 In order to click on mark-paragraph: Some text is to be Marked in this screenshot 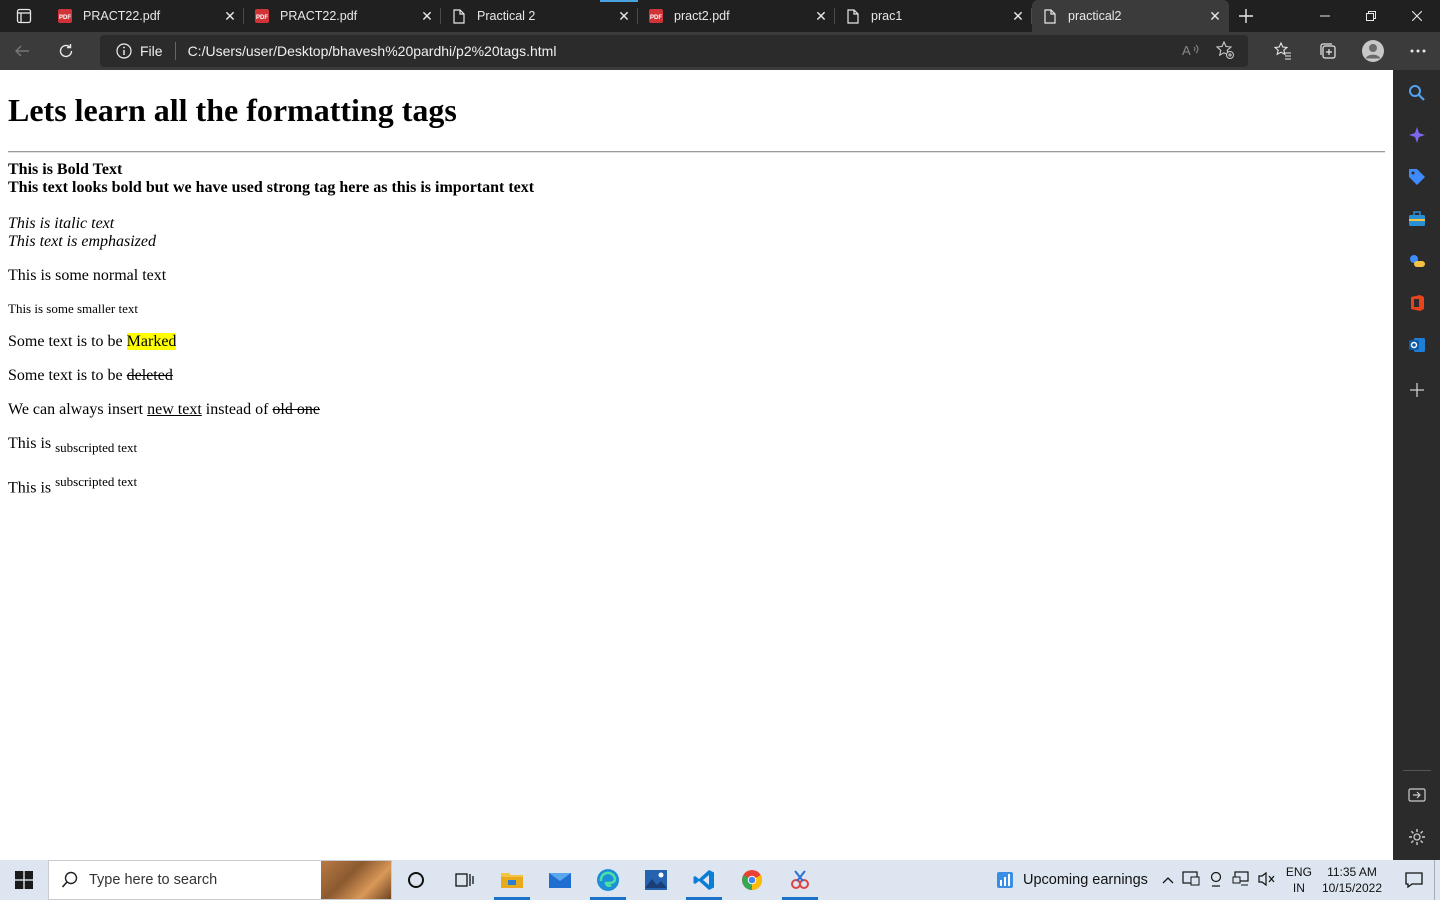, I will do `click(696, 342)`.